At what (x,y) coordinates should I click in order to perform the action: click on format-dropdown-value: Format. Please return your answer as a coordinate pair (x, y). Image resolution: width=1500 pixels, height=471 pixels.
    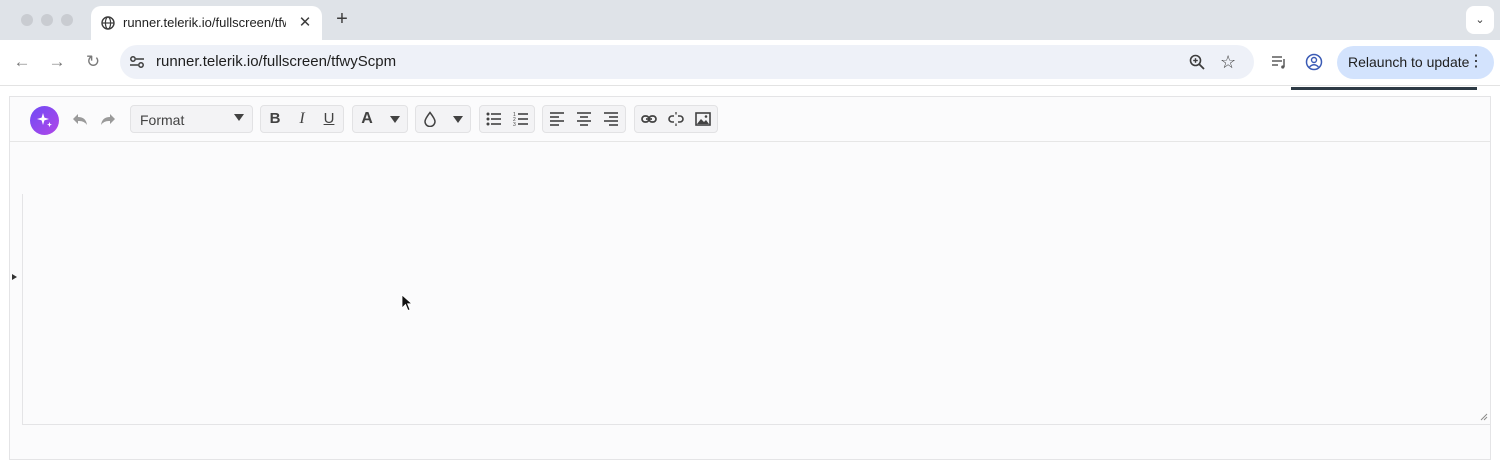
    Looking at the image, I should click on (162, 120).